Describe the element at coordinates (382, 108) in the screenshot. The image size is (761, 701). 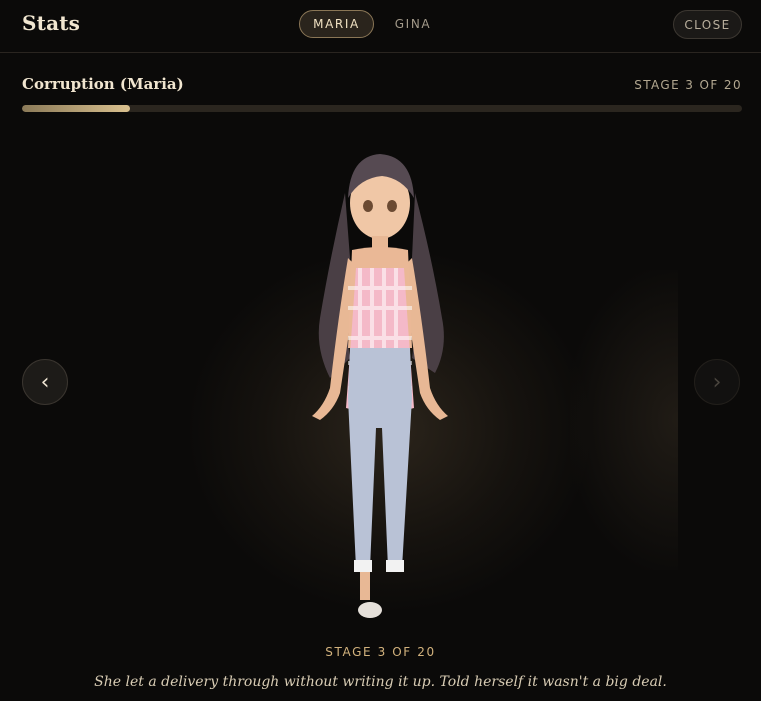
I see `progress-bar` at that location.